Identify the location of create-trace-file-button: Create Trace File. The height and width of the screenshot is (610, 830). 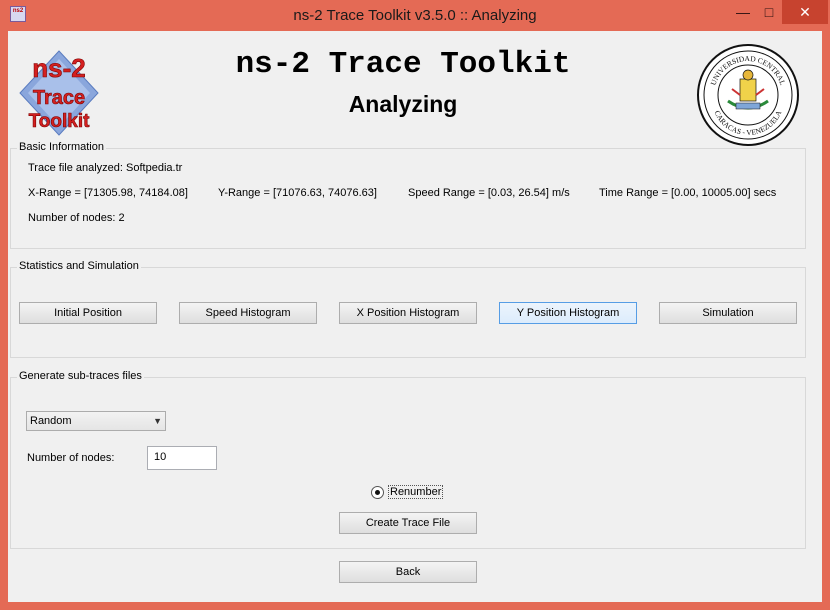
(408, 523).